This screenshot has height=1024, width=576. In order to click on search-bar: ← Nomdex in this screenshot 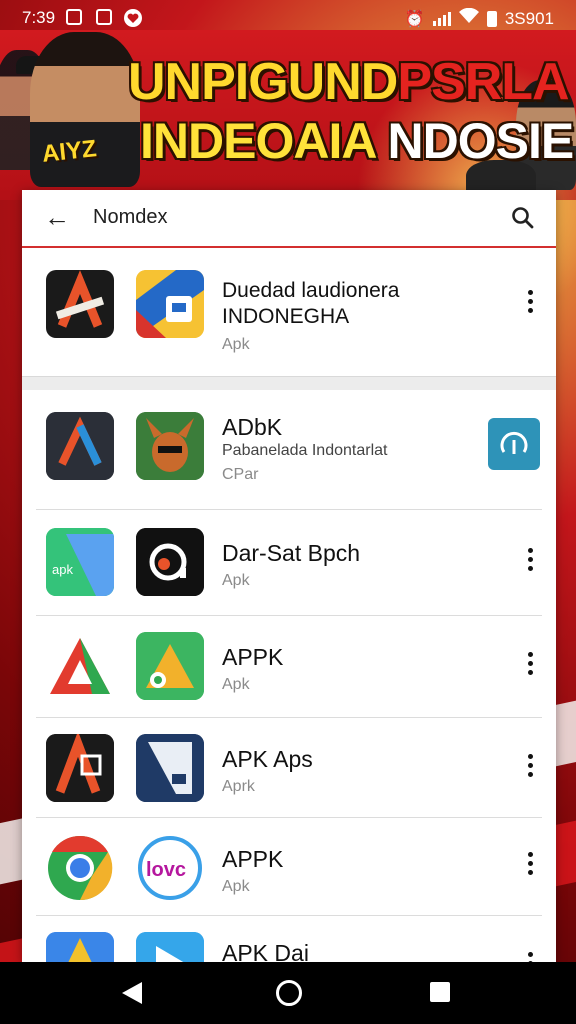, I will do `click(289, 219)`.